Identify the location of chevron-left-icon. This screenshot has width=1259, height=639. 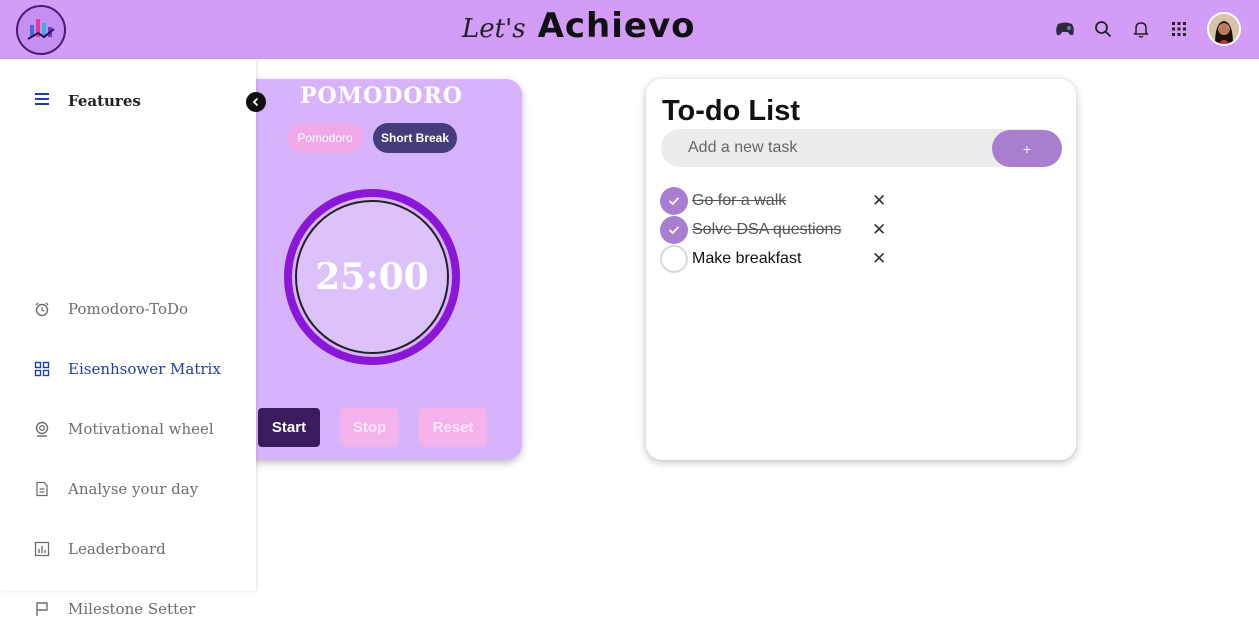
(255, 102).